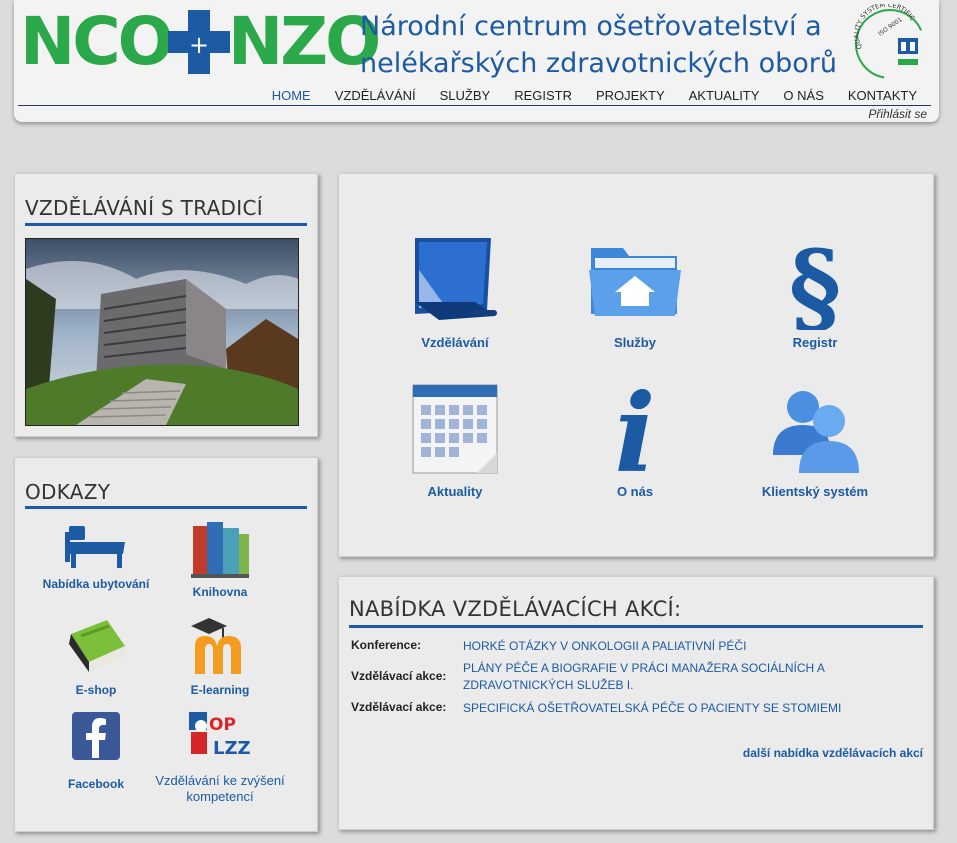  What do you see at coordinates (144, 208) in the screenshot?
I see `tradition-title: Vzdělávání s tradicí` at bounding box center [144, 208].